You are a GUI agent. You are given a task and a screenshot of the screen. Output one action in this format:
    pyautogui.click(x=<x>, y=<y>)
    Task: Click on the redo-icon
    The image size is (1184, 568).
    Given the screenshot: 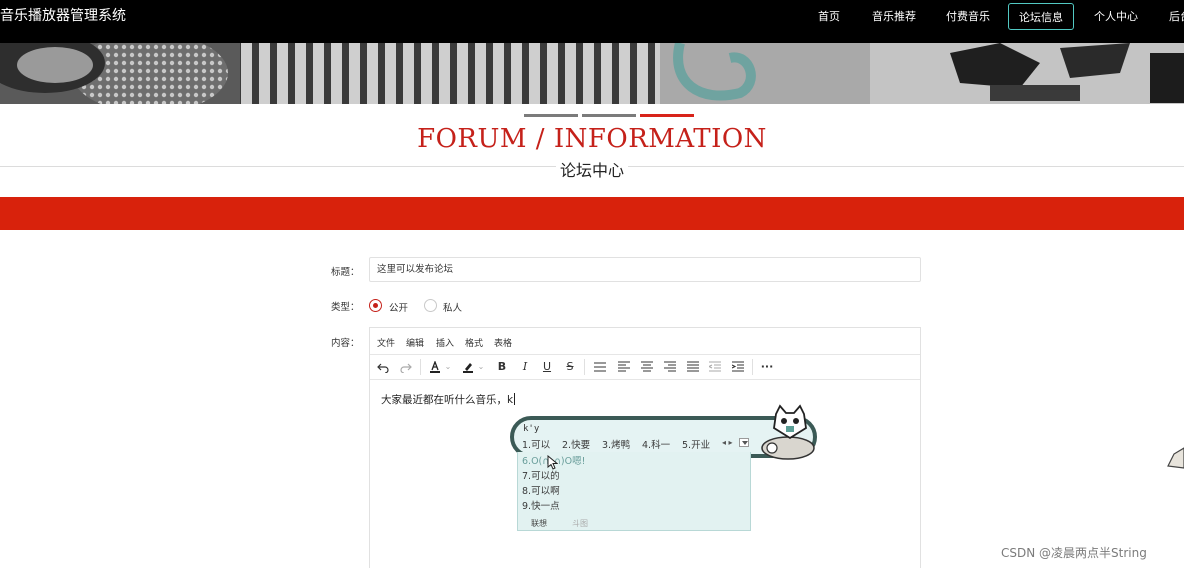 What is the action you would take?
    pyautogui.click(x=406, y=367)
    